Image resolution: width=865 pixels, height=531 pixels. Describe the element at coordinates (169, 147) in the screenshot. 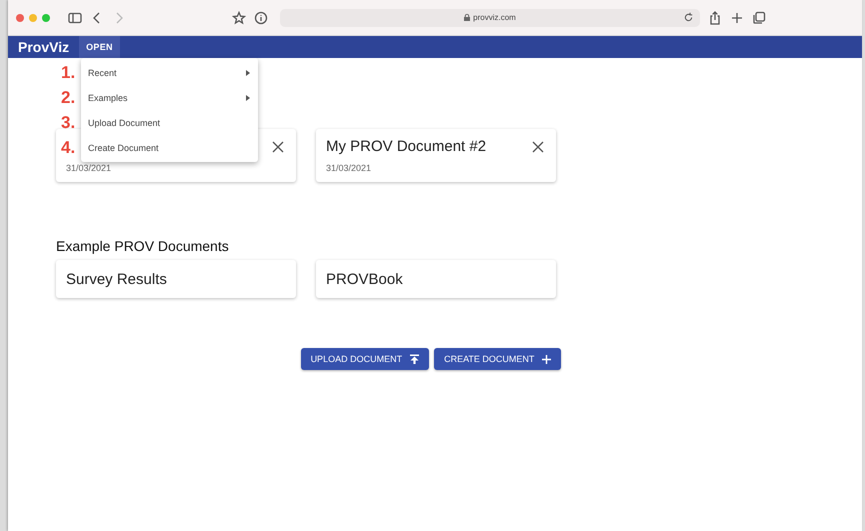

I see `menu-item: Create Document` at that location.